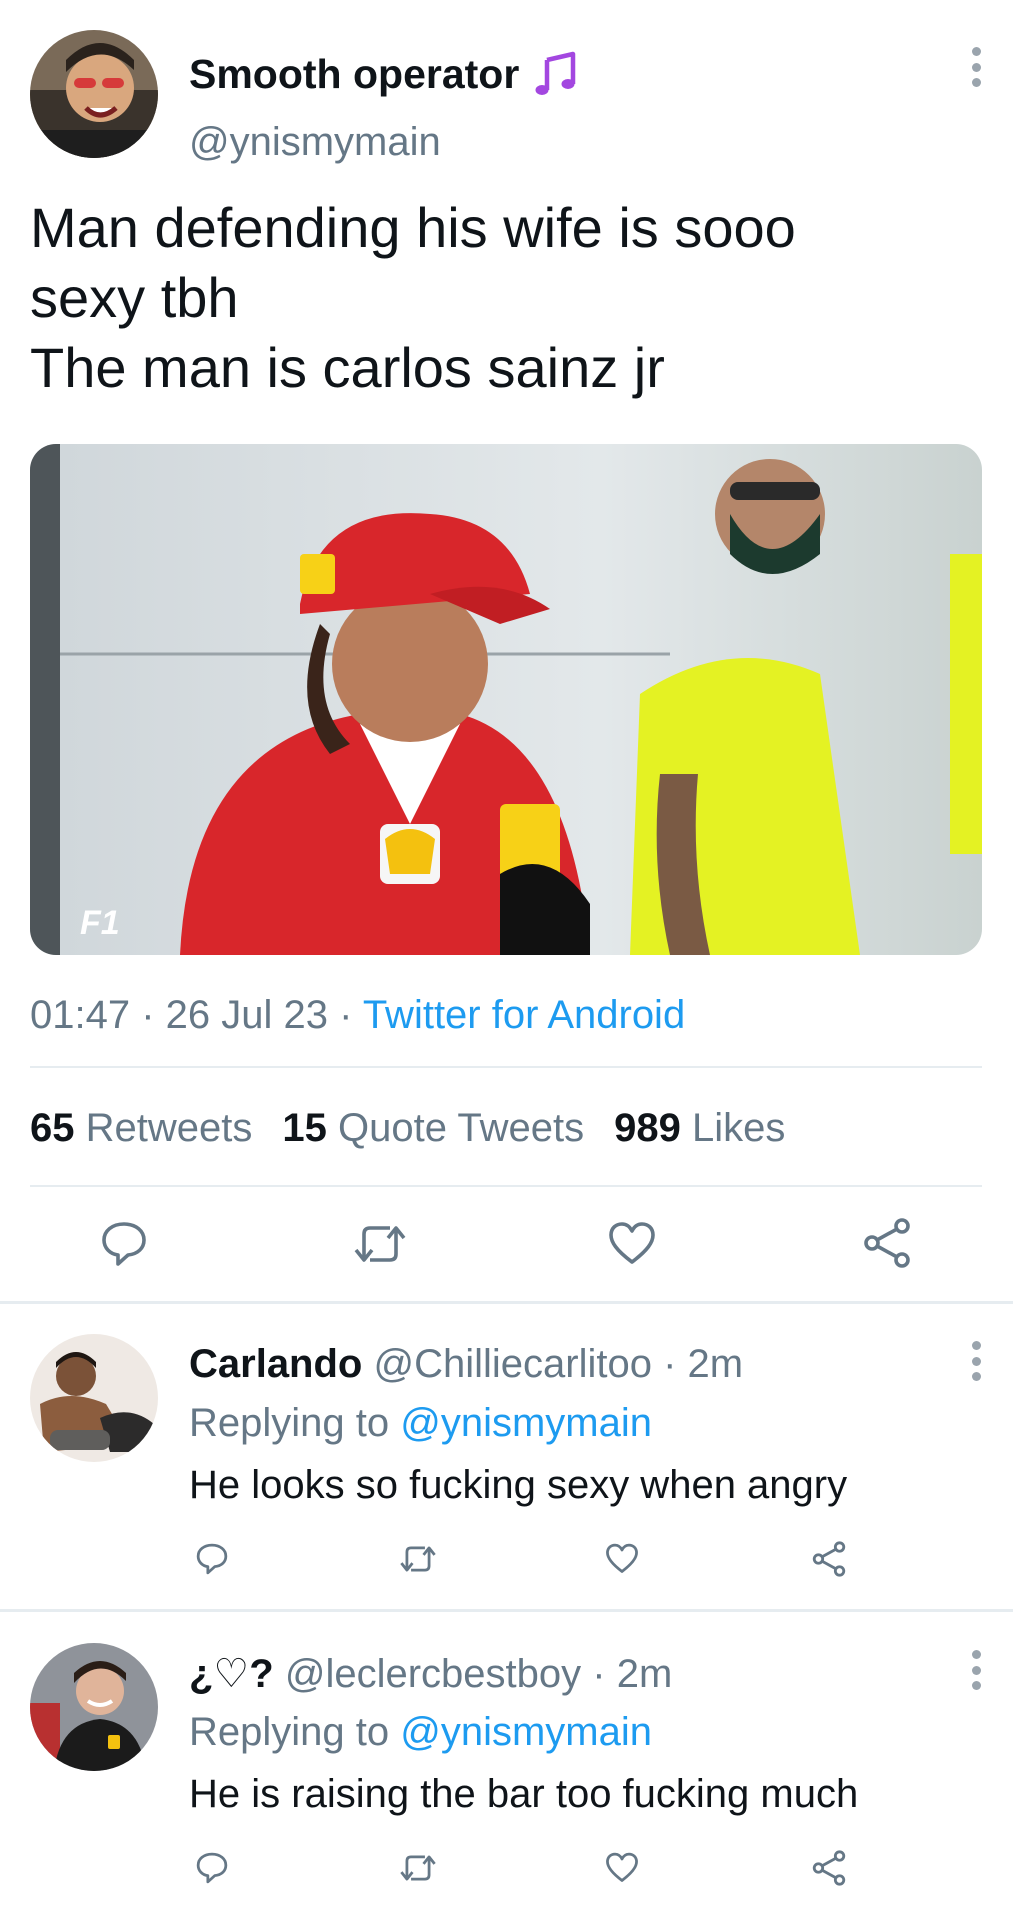 The width and height of the screenshot is (1013, 1920). I want to click on tweet-text-line-1: Man defending his wife is sooo, so click(413, 227).